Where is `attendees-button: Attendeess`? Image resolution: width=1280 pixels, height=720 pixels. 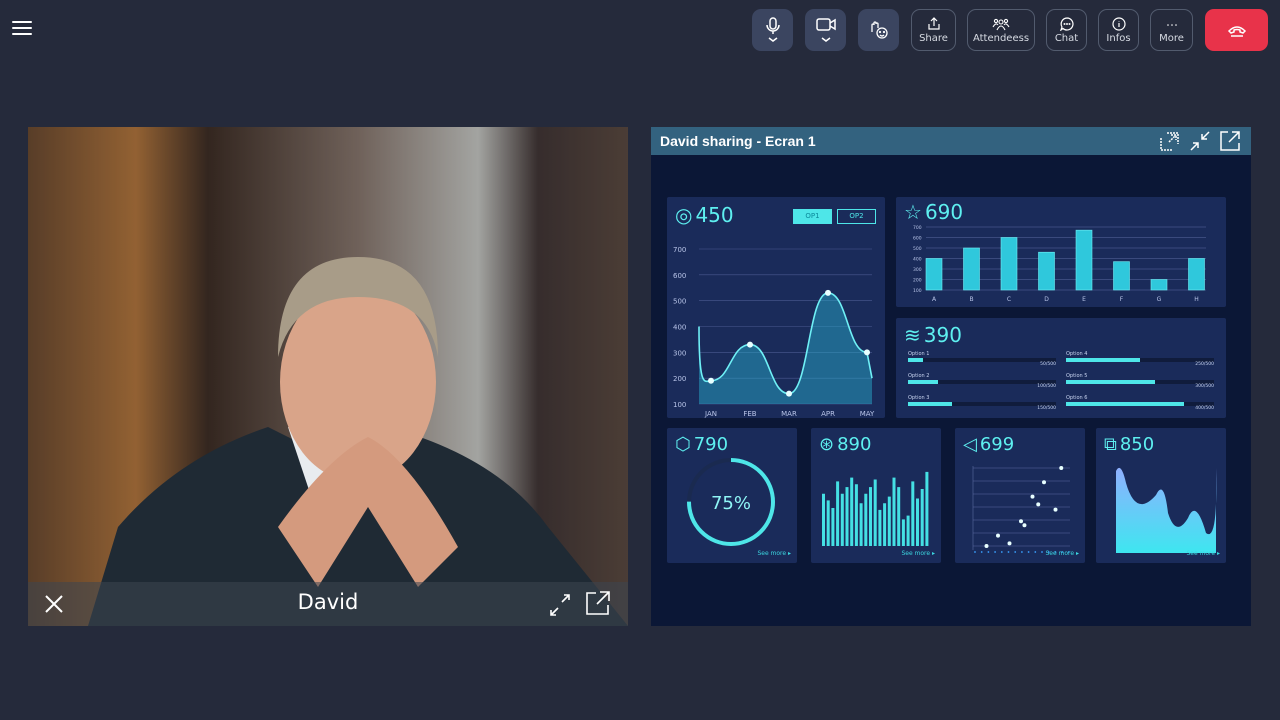
attendees-button: Attendeess is located at coordinates (1001, 30).